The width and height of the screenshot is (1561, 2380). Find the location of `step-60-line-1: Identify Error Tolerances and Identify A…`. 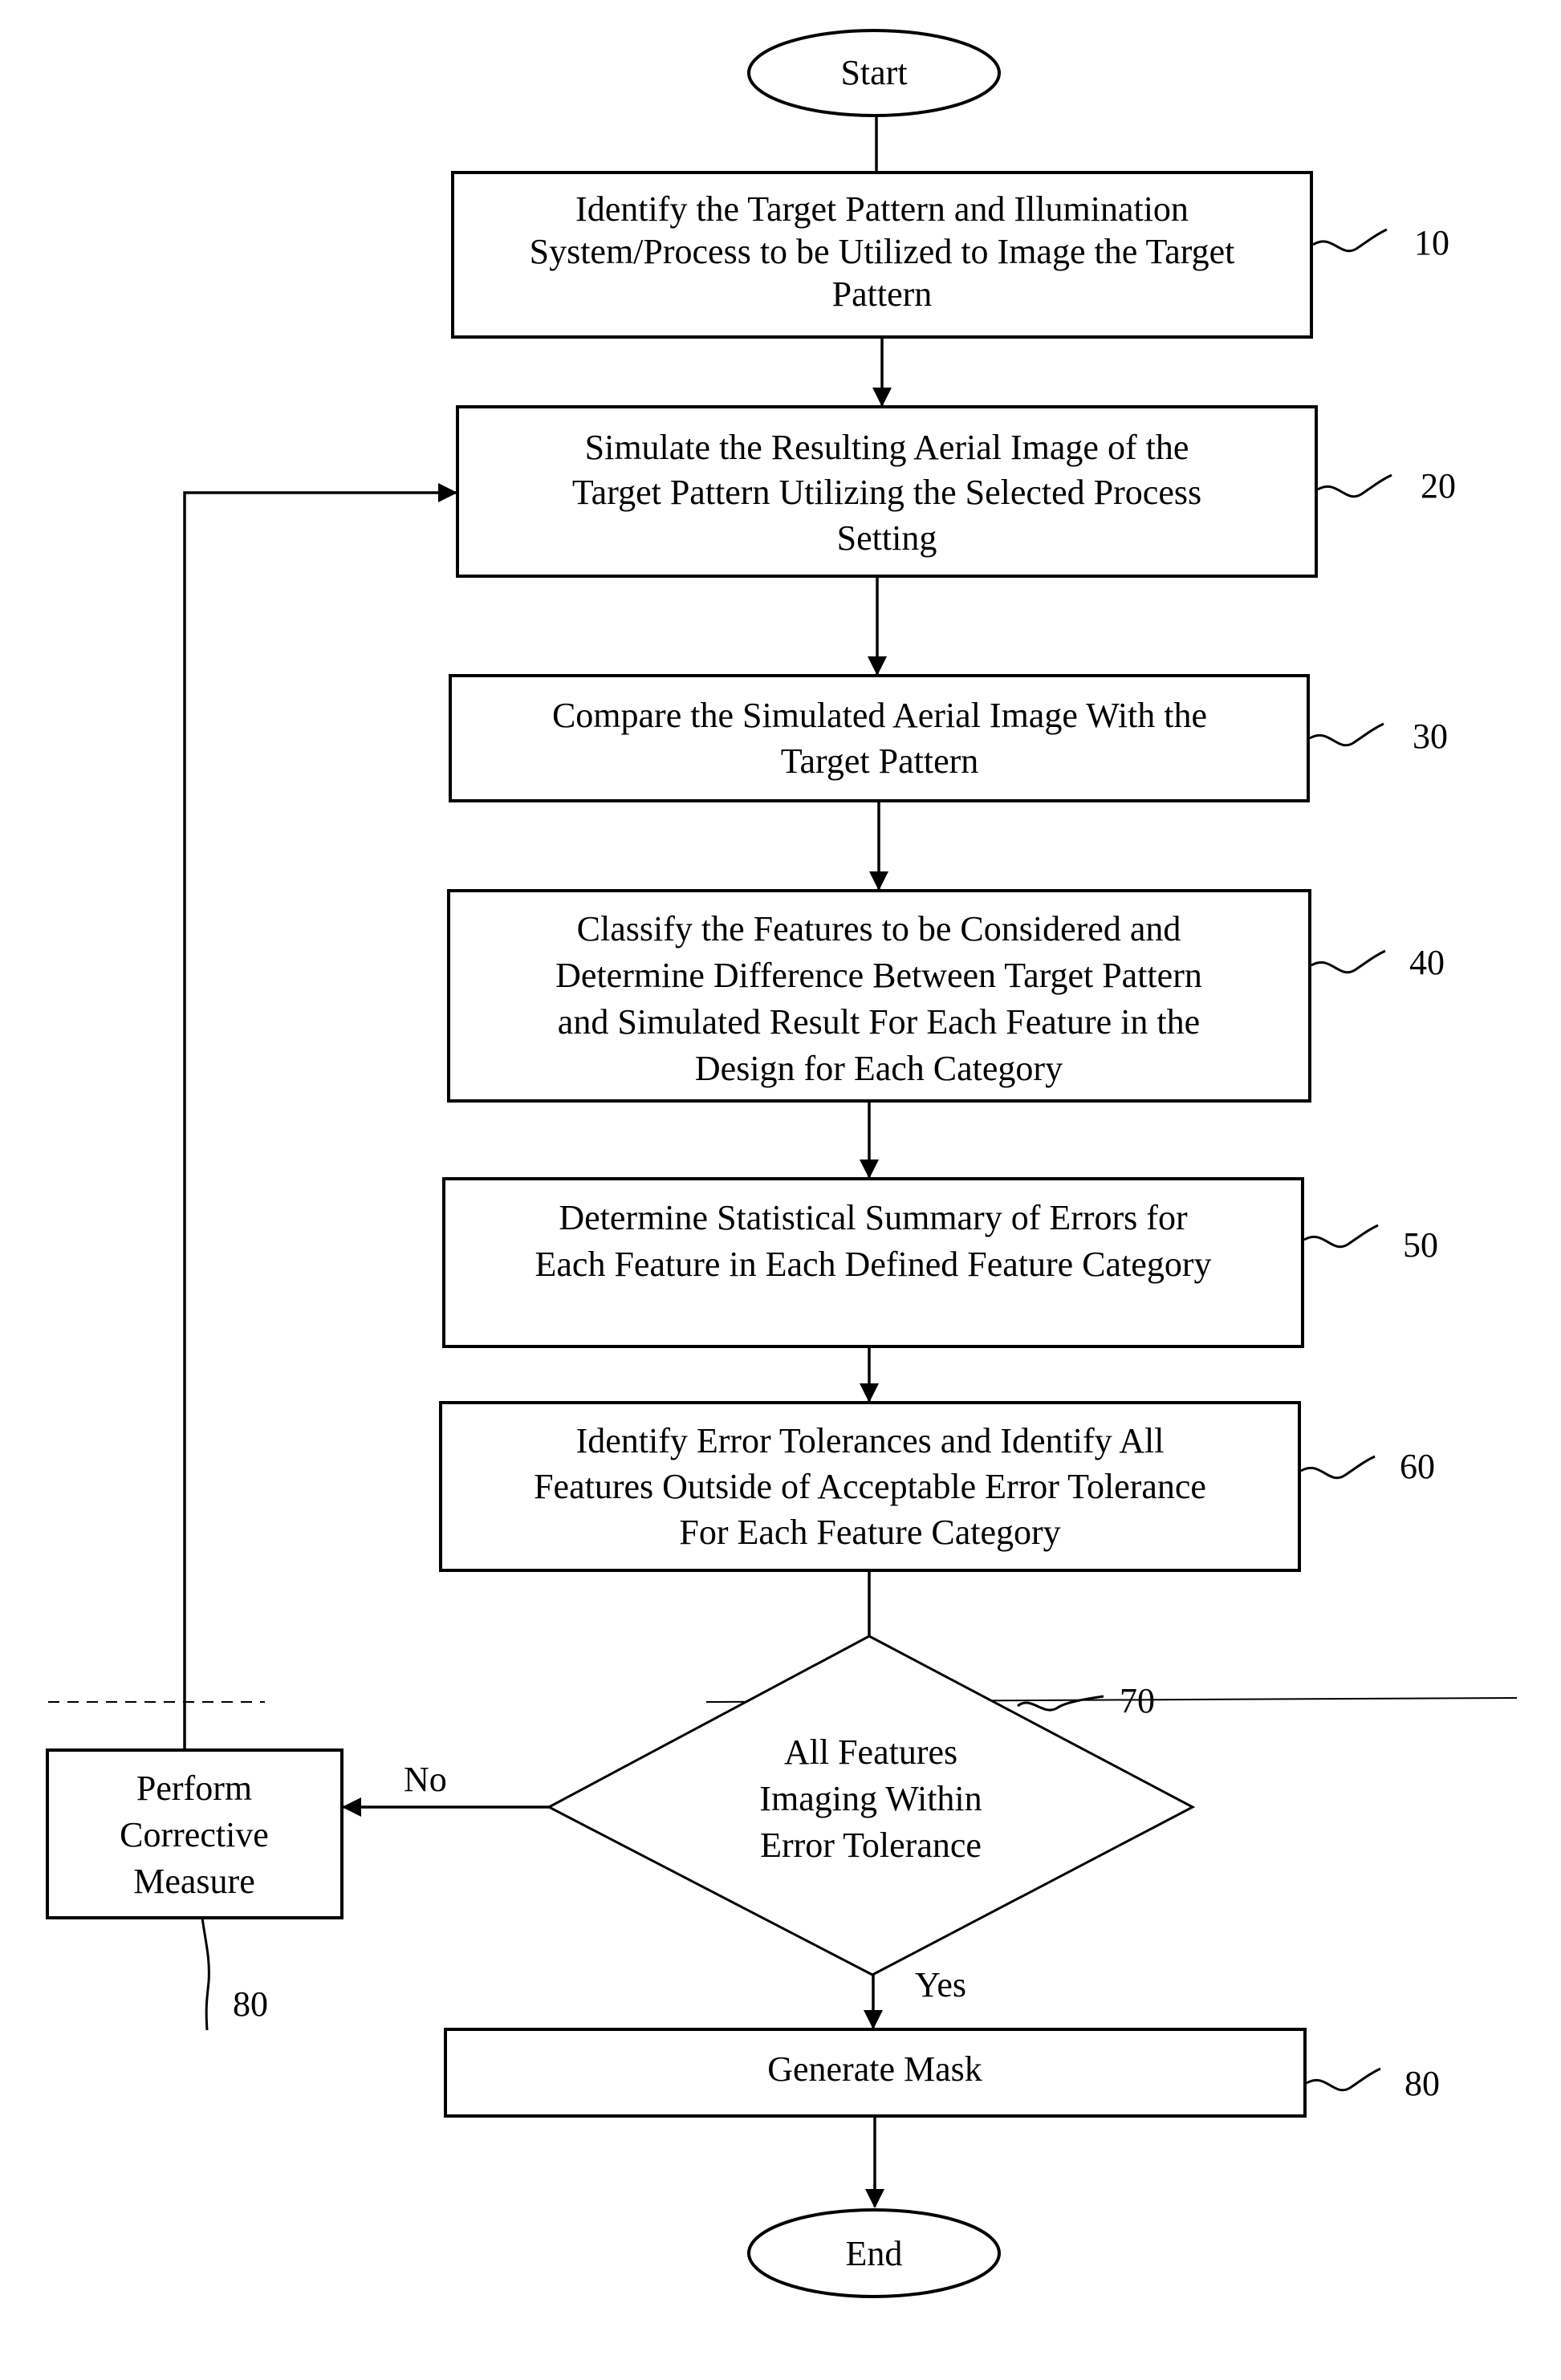

step-60-line-1: Identify Error Tolerances and Identify A… is located at coordinates (870, 1440).